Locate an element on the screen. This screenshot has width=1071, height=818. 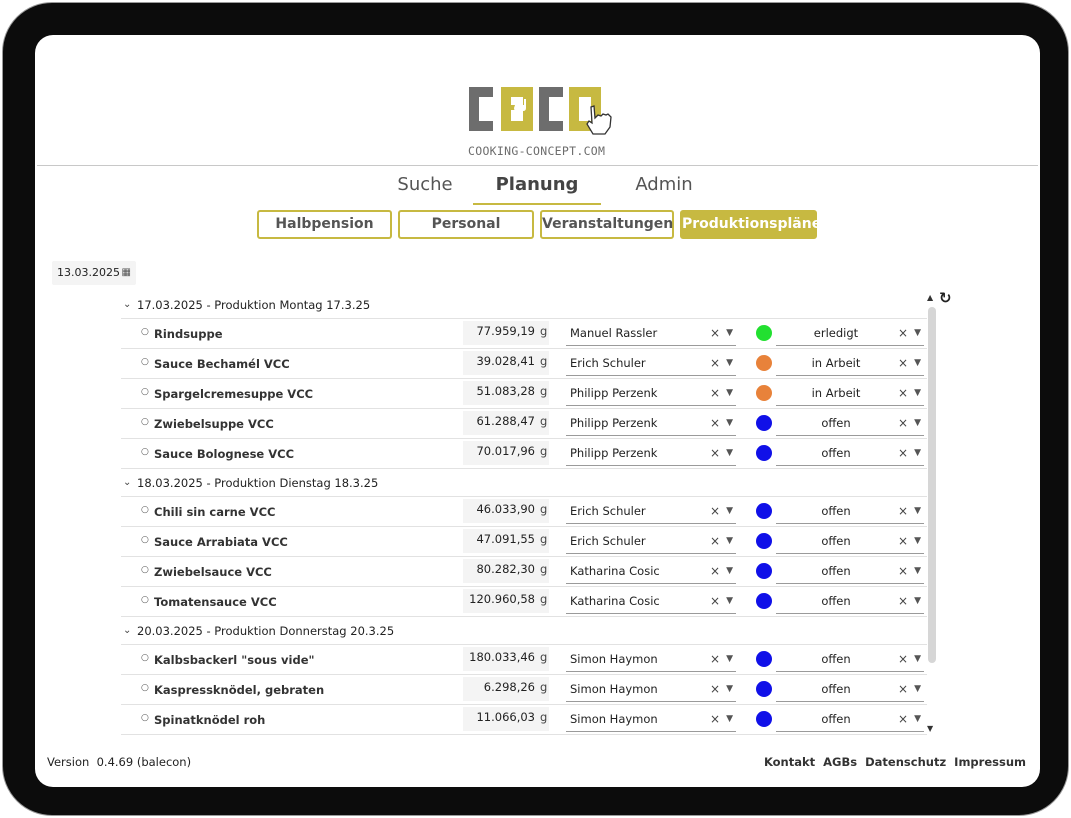
amount-unit: g is located at coordinates (544, 599).